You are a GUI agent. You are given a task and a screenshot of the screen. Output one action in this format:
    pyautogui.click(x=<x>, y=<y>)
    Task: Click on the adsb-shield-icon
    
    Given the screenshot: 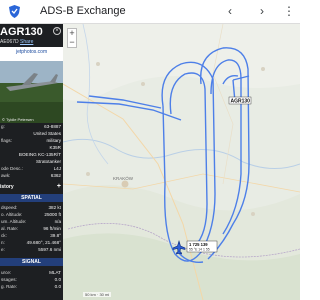 What is the action you would take?
    pyautogui.click(x=14, y=14)
    